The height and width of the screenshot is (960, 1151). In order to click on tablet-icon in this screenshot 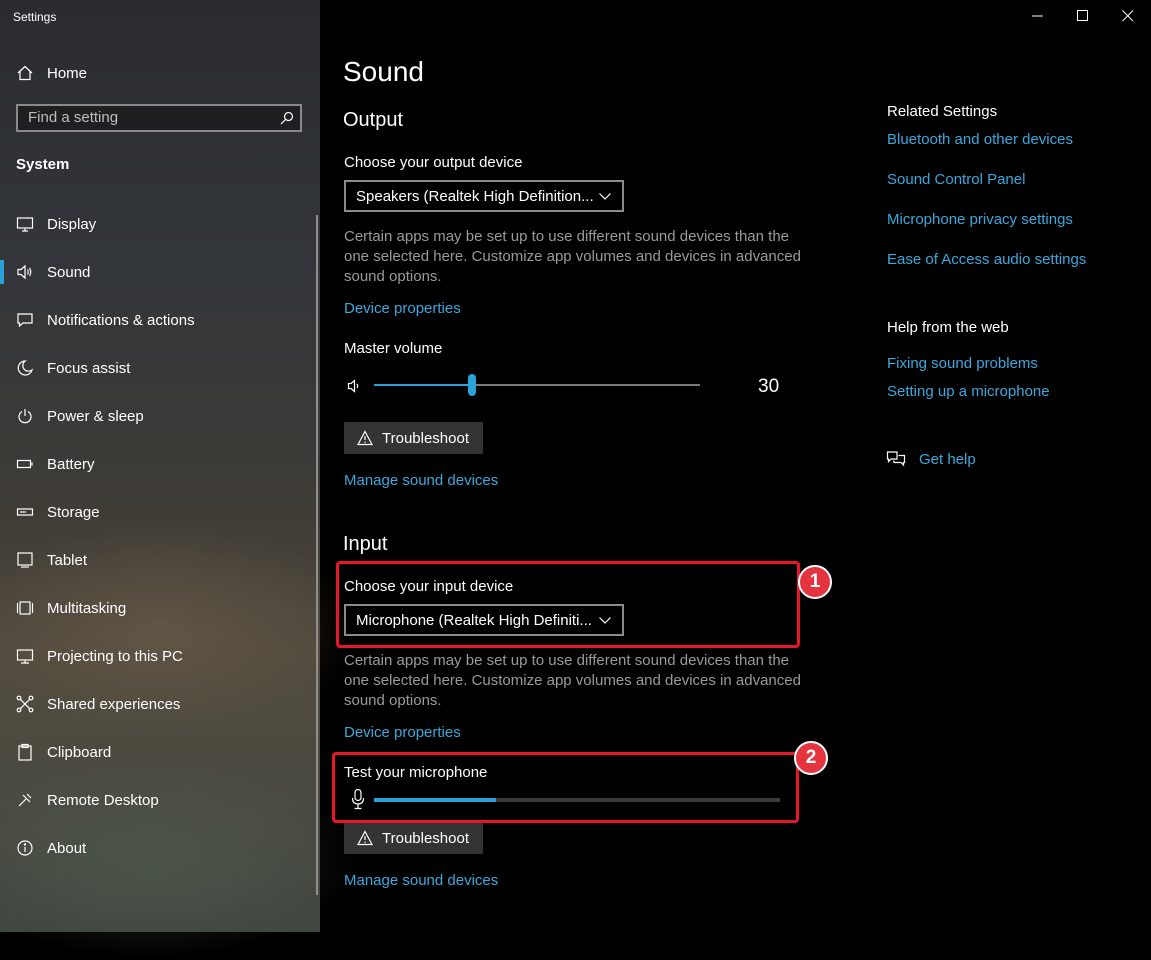, I will do `click(25, 560)`.